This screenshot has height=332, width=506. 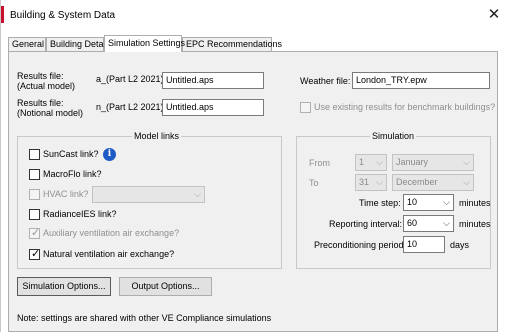 I want to click on weather-file-label: Weather file:, so click(x=325, y=81).